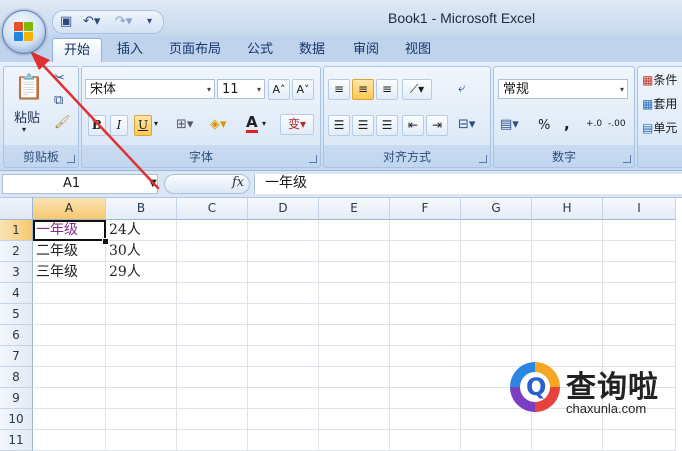  Describe the element at coordinates (283, 314) in the screenshot. I see `cell-d5` at that location.